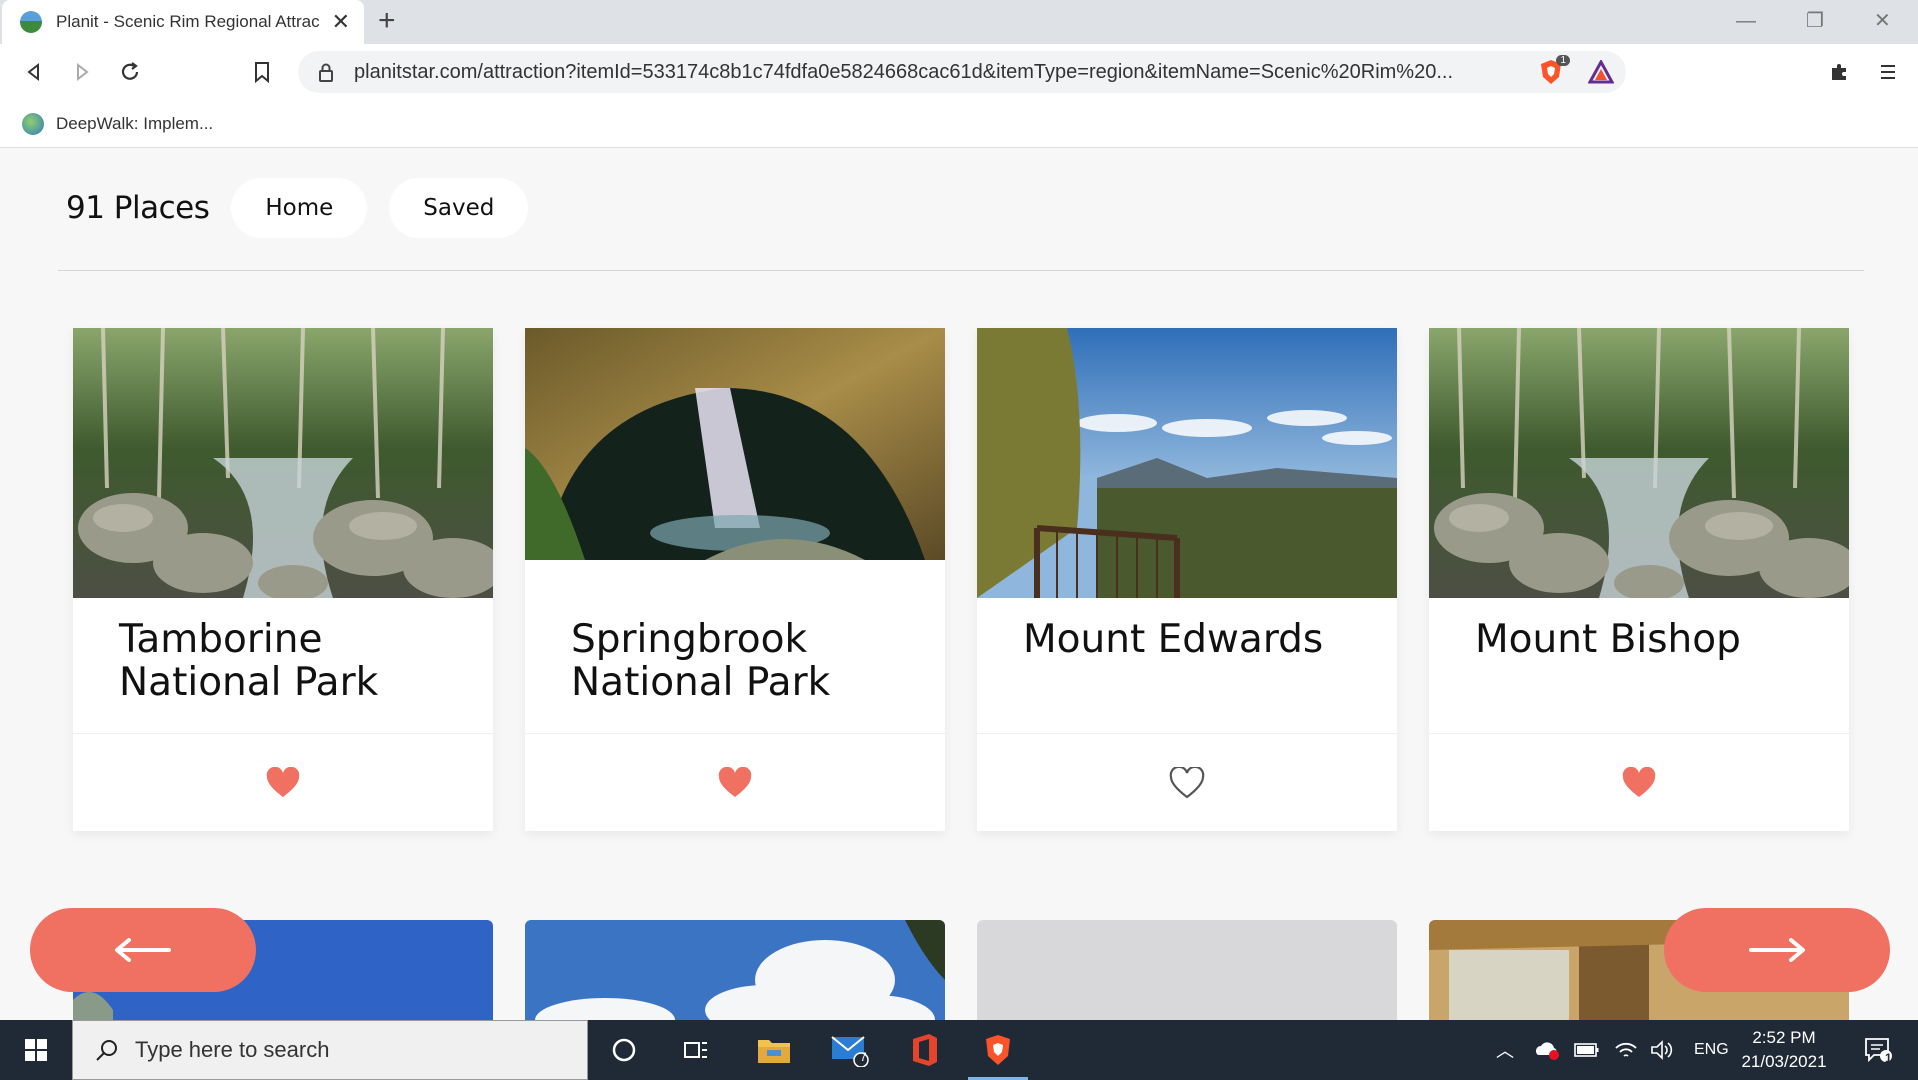  I want to click on place-title: Mount Bishop, so click(1650, 639).